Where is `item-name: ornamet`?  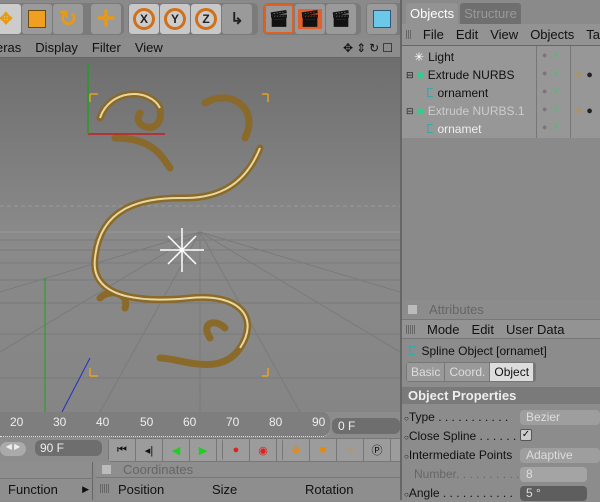
item-name: ornamet is located at coordinates (459, 129).